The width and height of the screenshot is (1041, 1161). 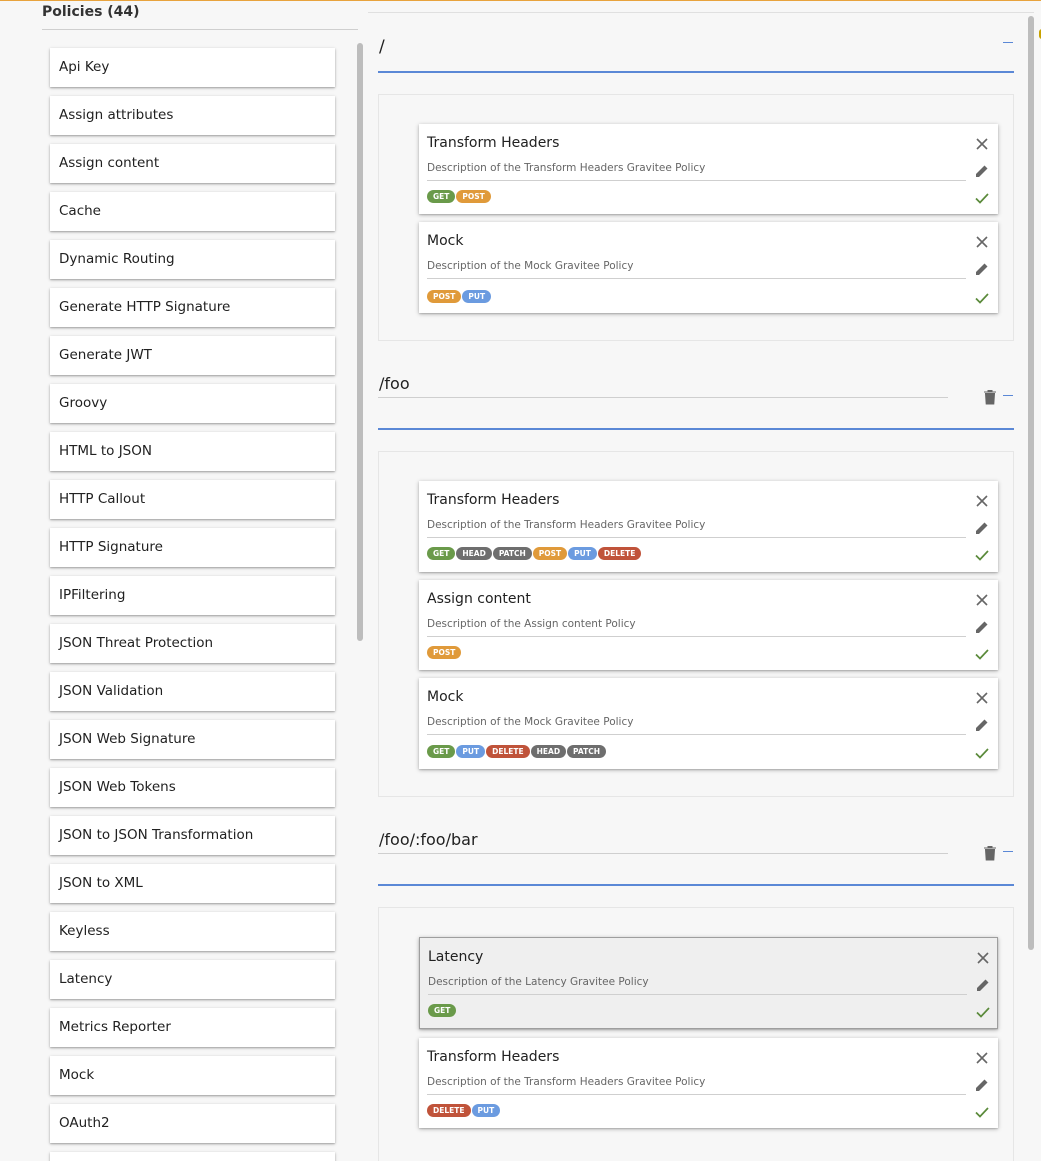 I want to click on method-badge-post: POST, so click(x=444, y=652).